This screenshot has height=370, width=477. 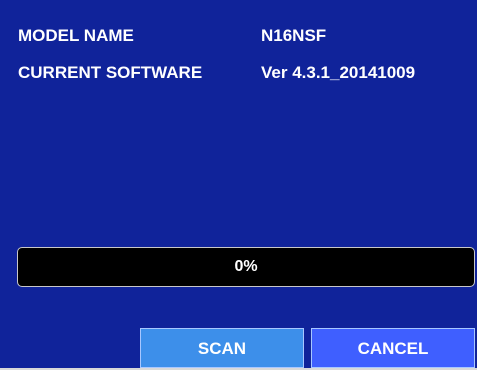 I want to click on model-name-value: N16NSF, so click(x=294, y=35).